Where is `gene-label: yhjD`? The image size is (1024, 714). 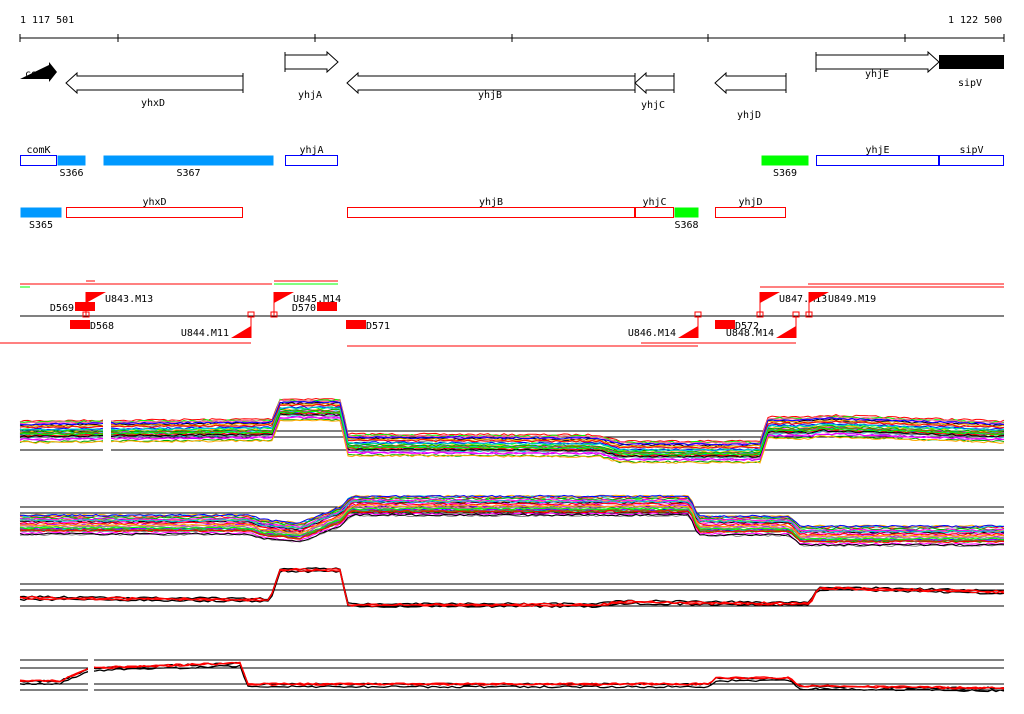 gene-label: yhjD is located at coordinates (749, 115).